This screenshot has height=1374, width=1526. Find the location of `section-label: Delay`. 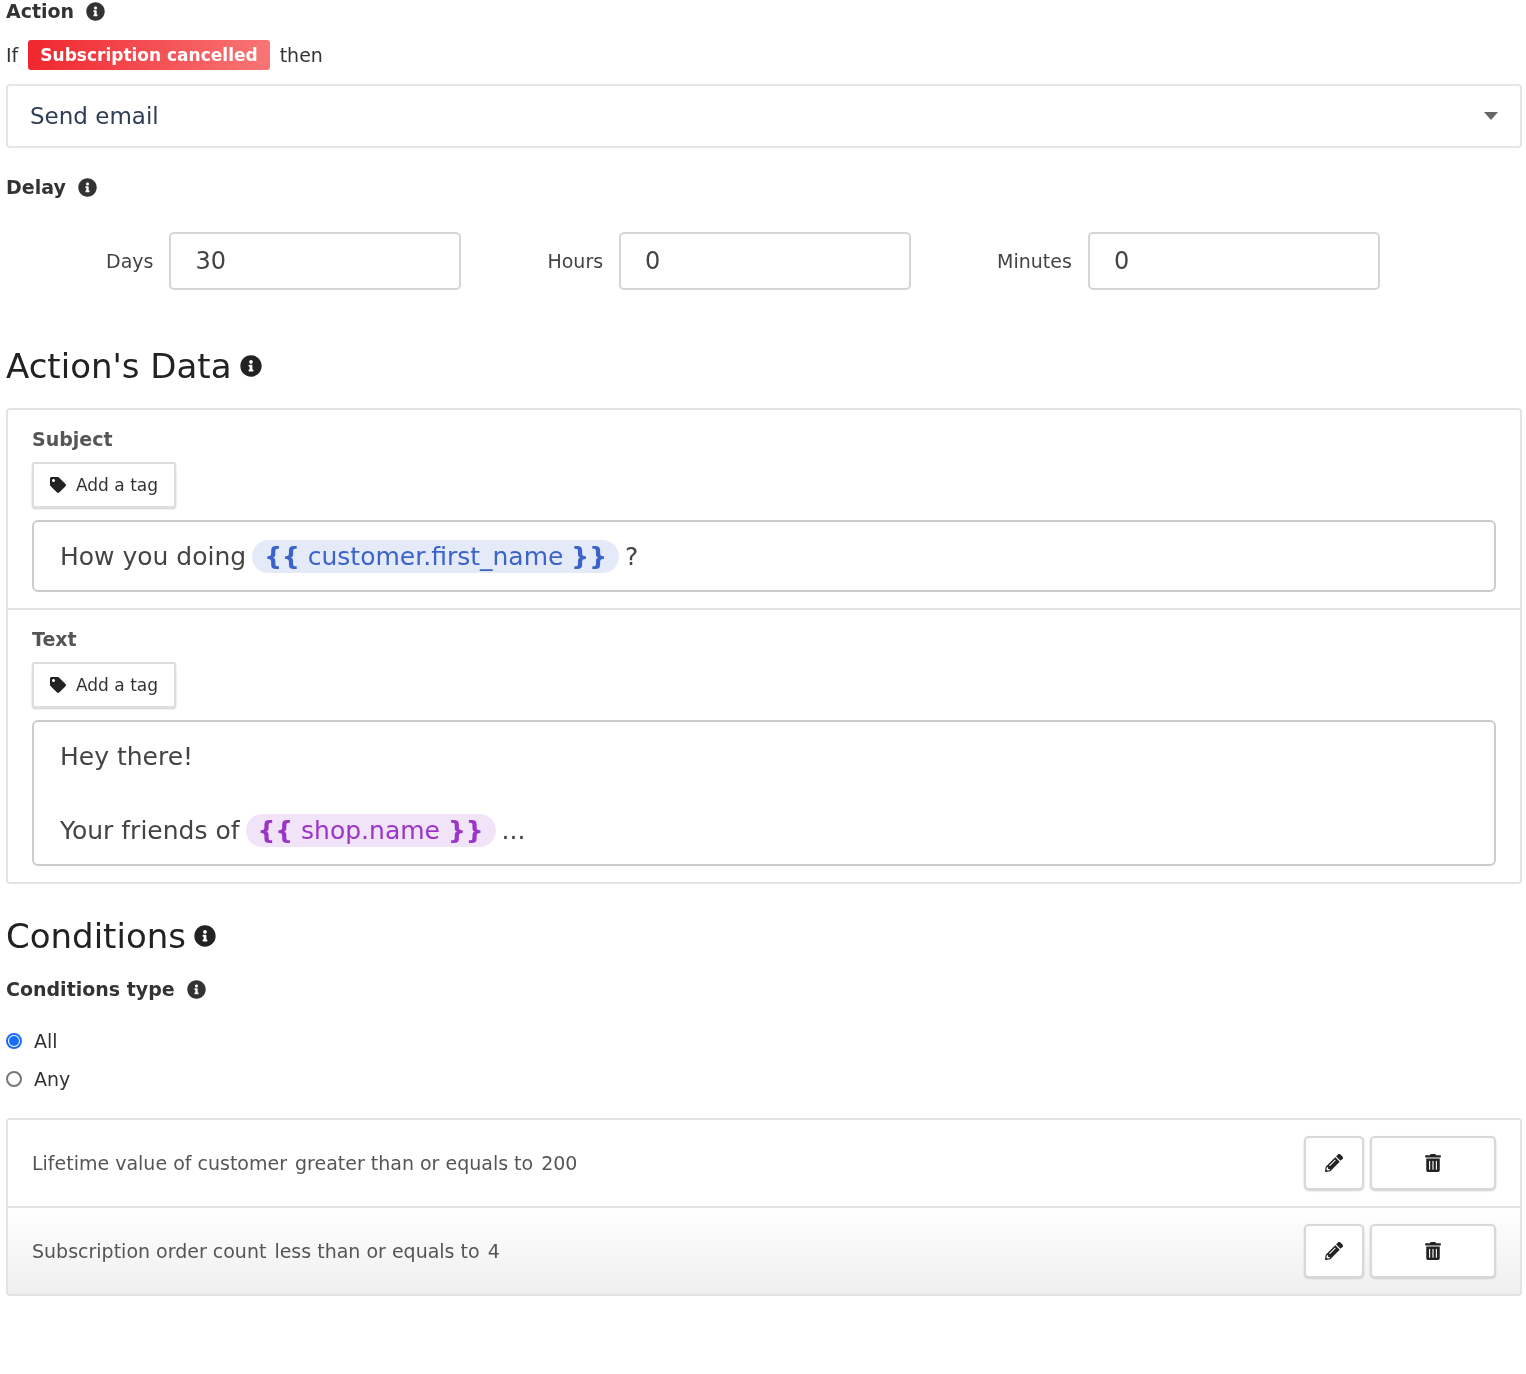

section-label: Delay is located at coordinates (36, 187).